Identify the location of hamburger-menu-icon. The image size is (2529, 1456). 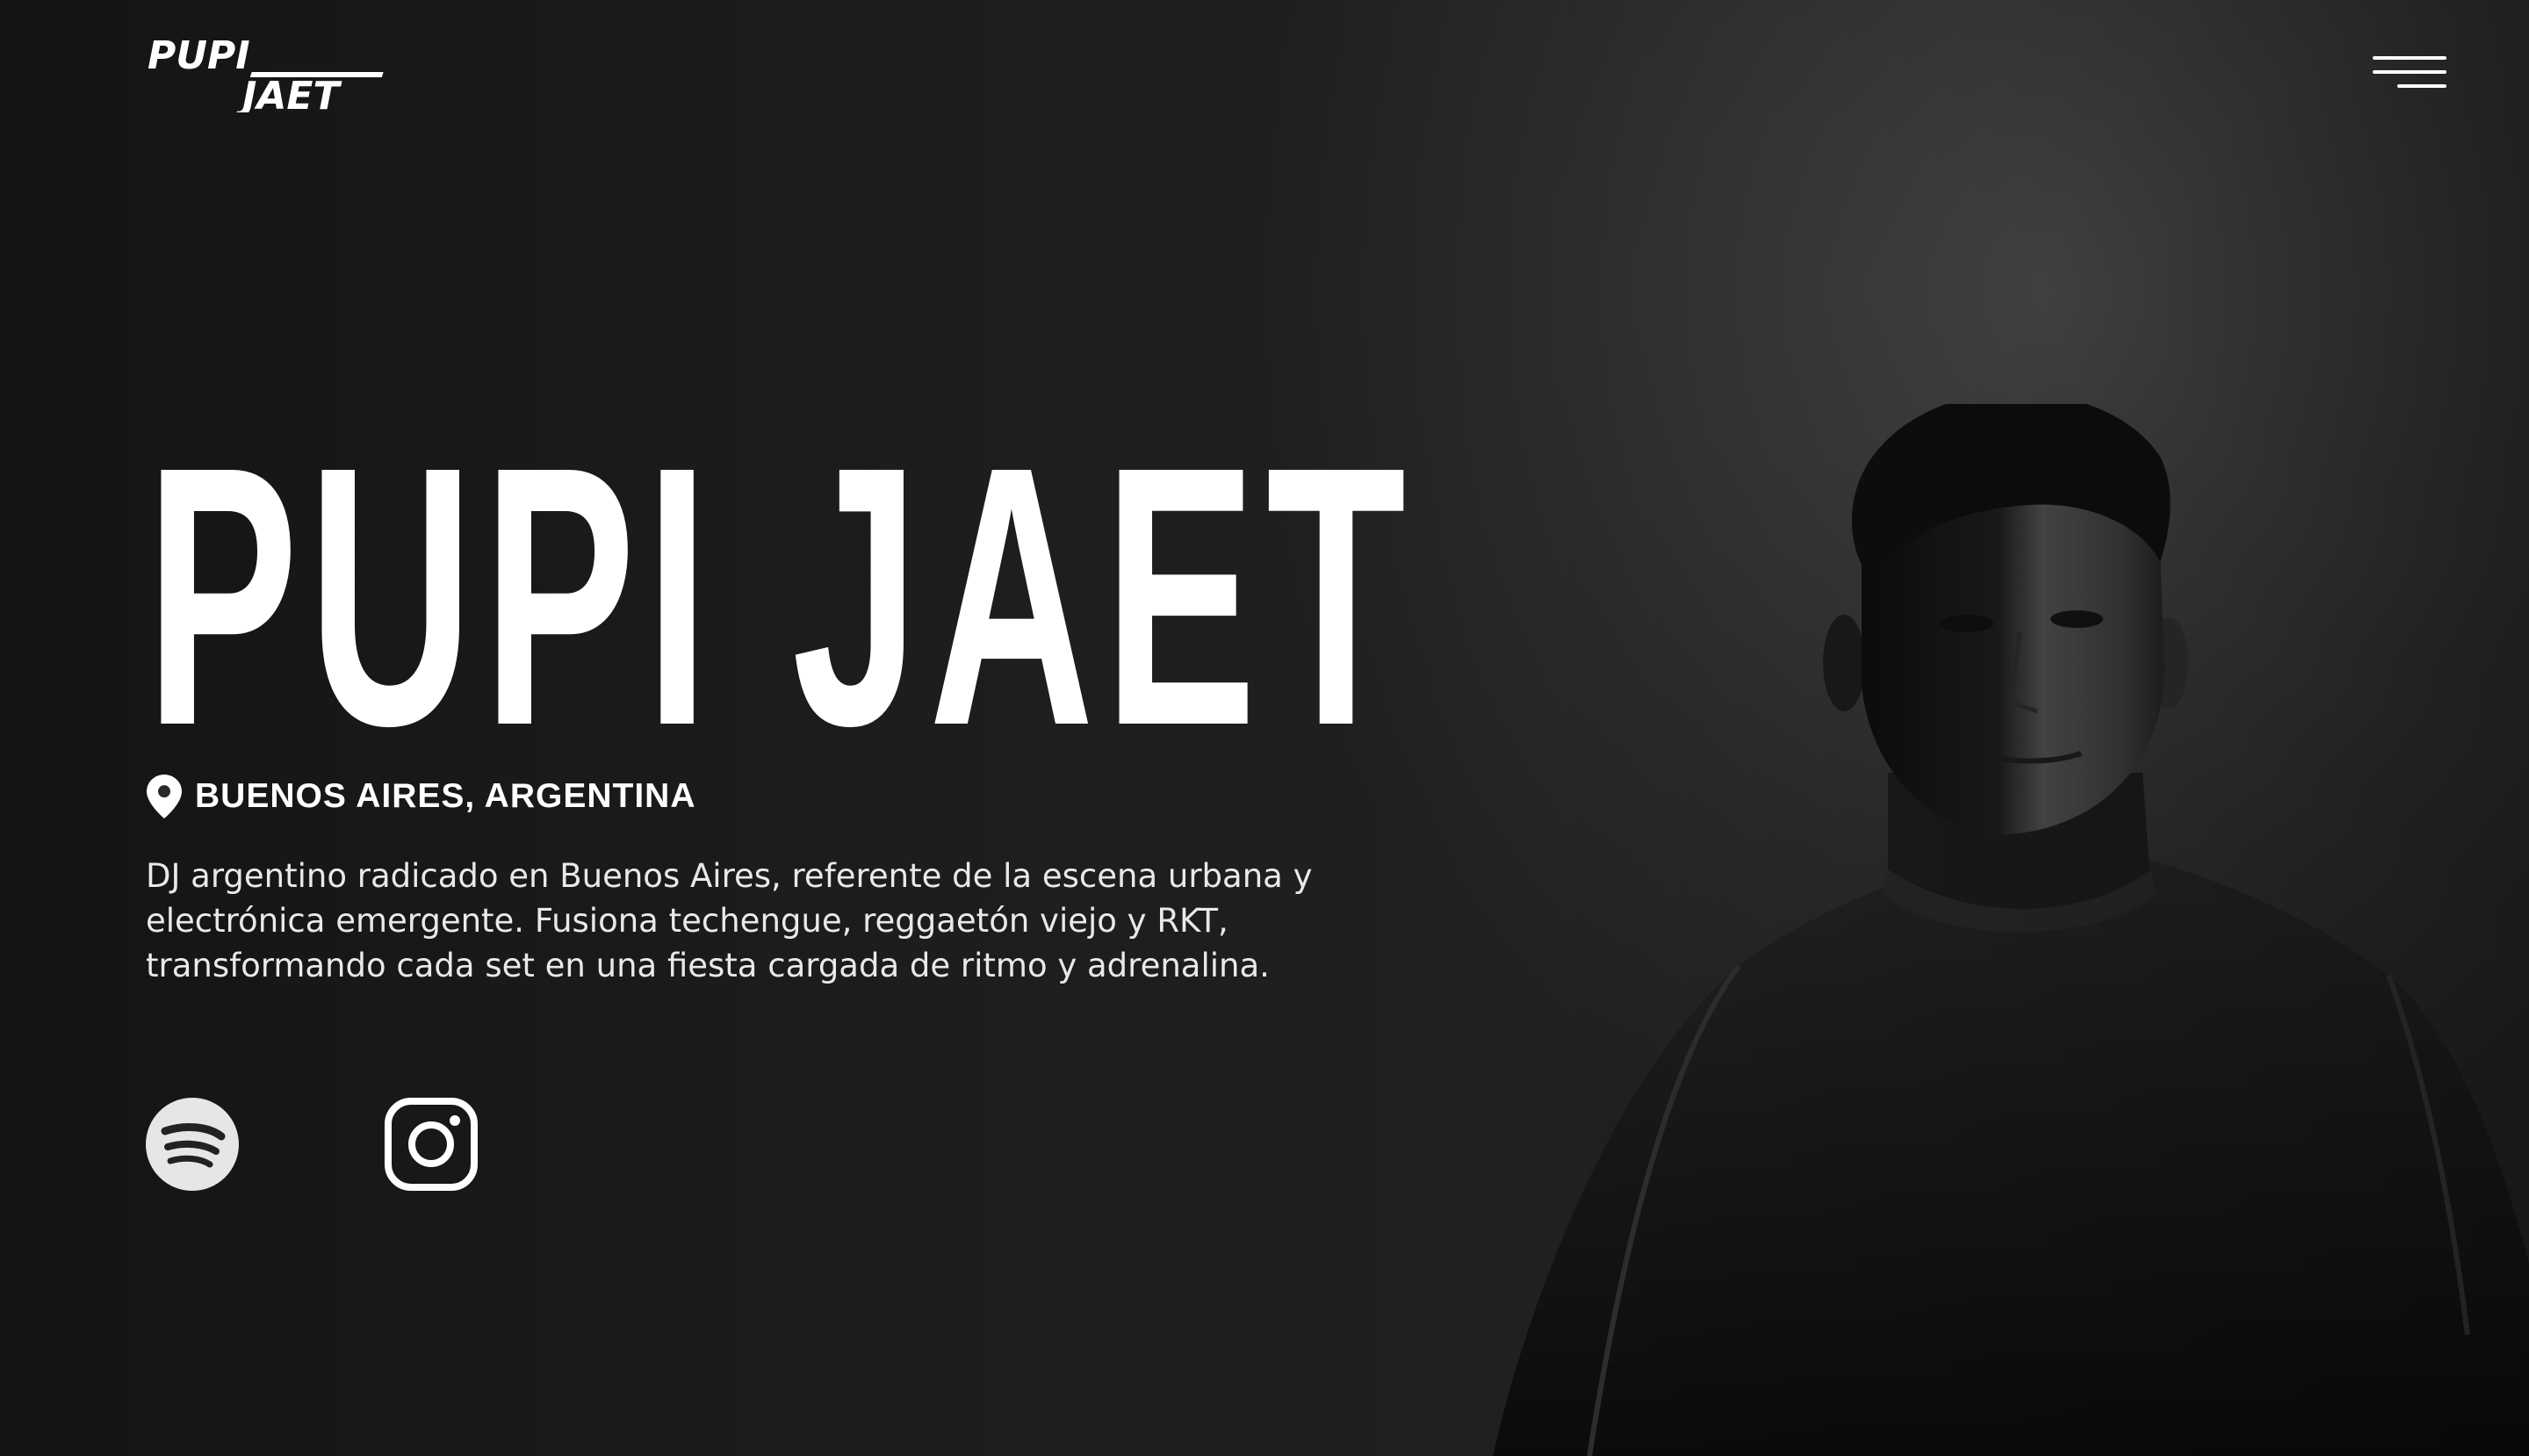
(2410, 58).